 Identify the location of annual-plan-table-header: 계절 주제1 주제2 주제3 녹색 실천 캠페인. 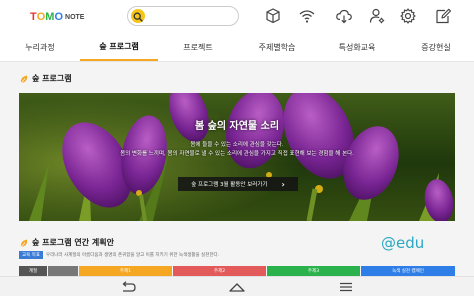
(237, 271).